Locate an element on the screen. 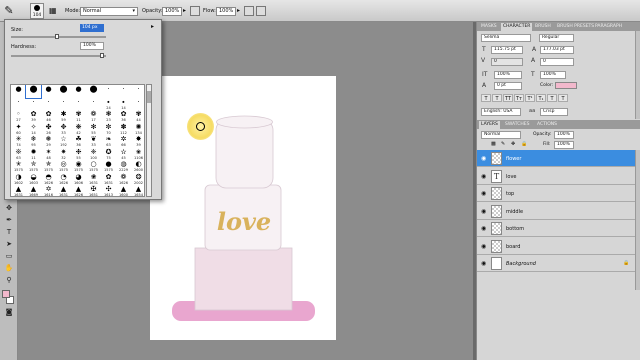 Image resolution: width=640 pixels, height=360 pixels. faux-bold-icon: T is located at coordinates (486, 98).